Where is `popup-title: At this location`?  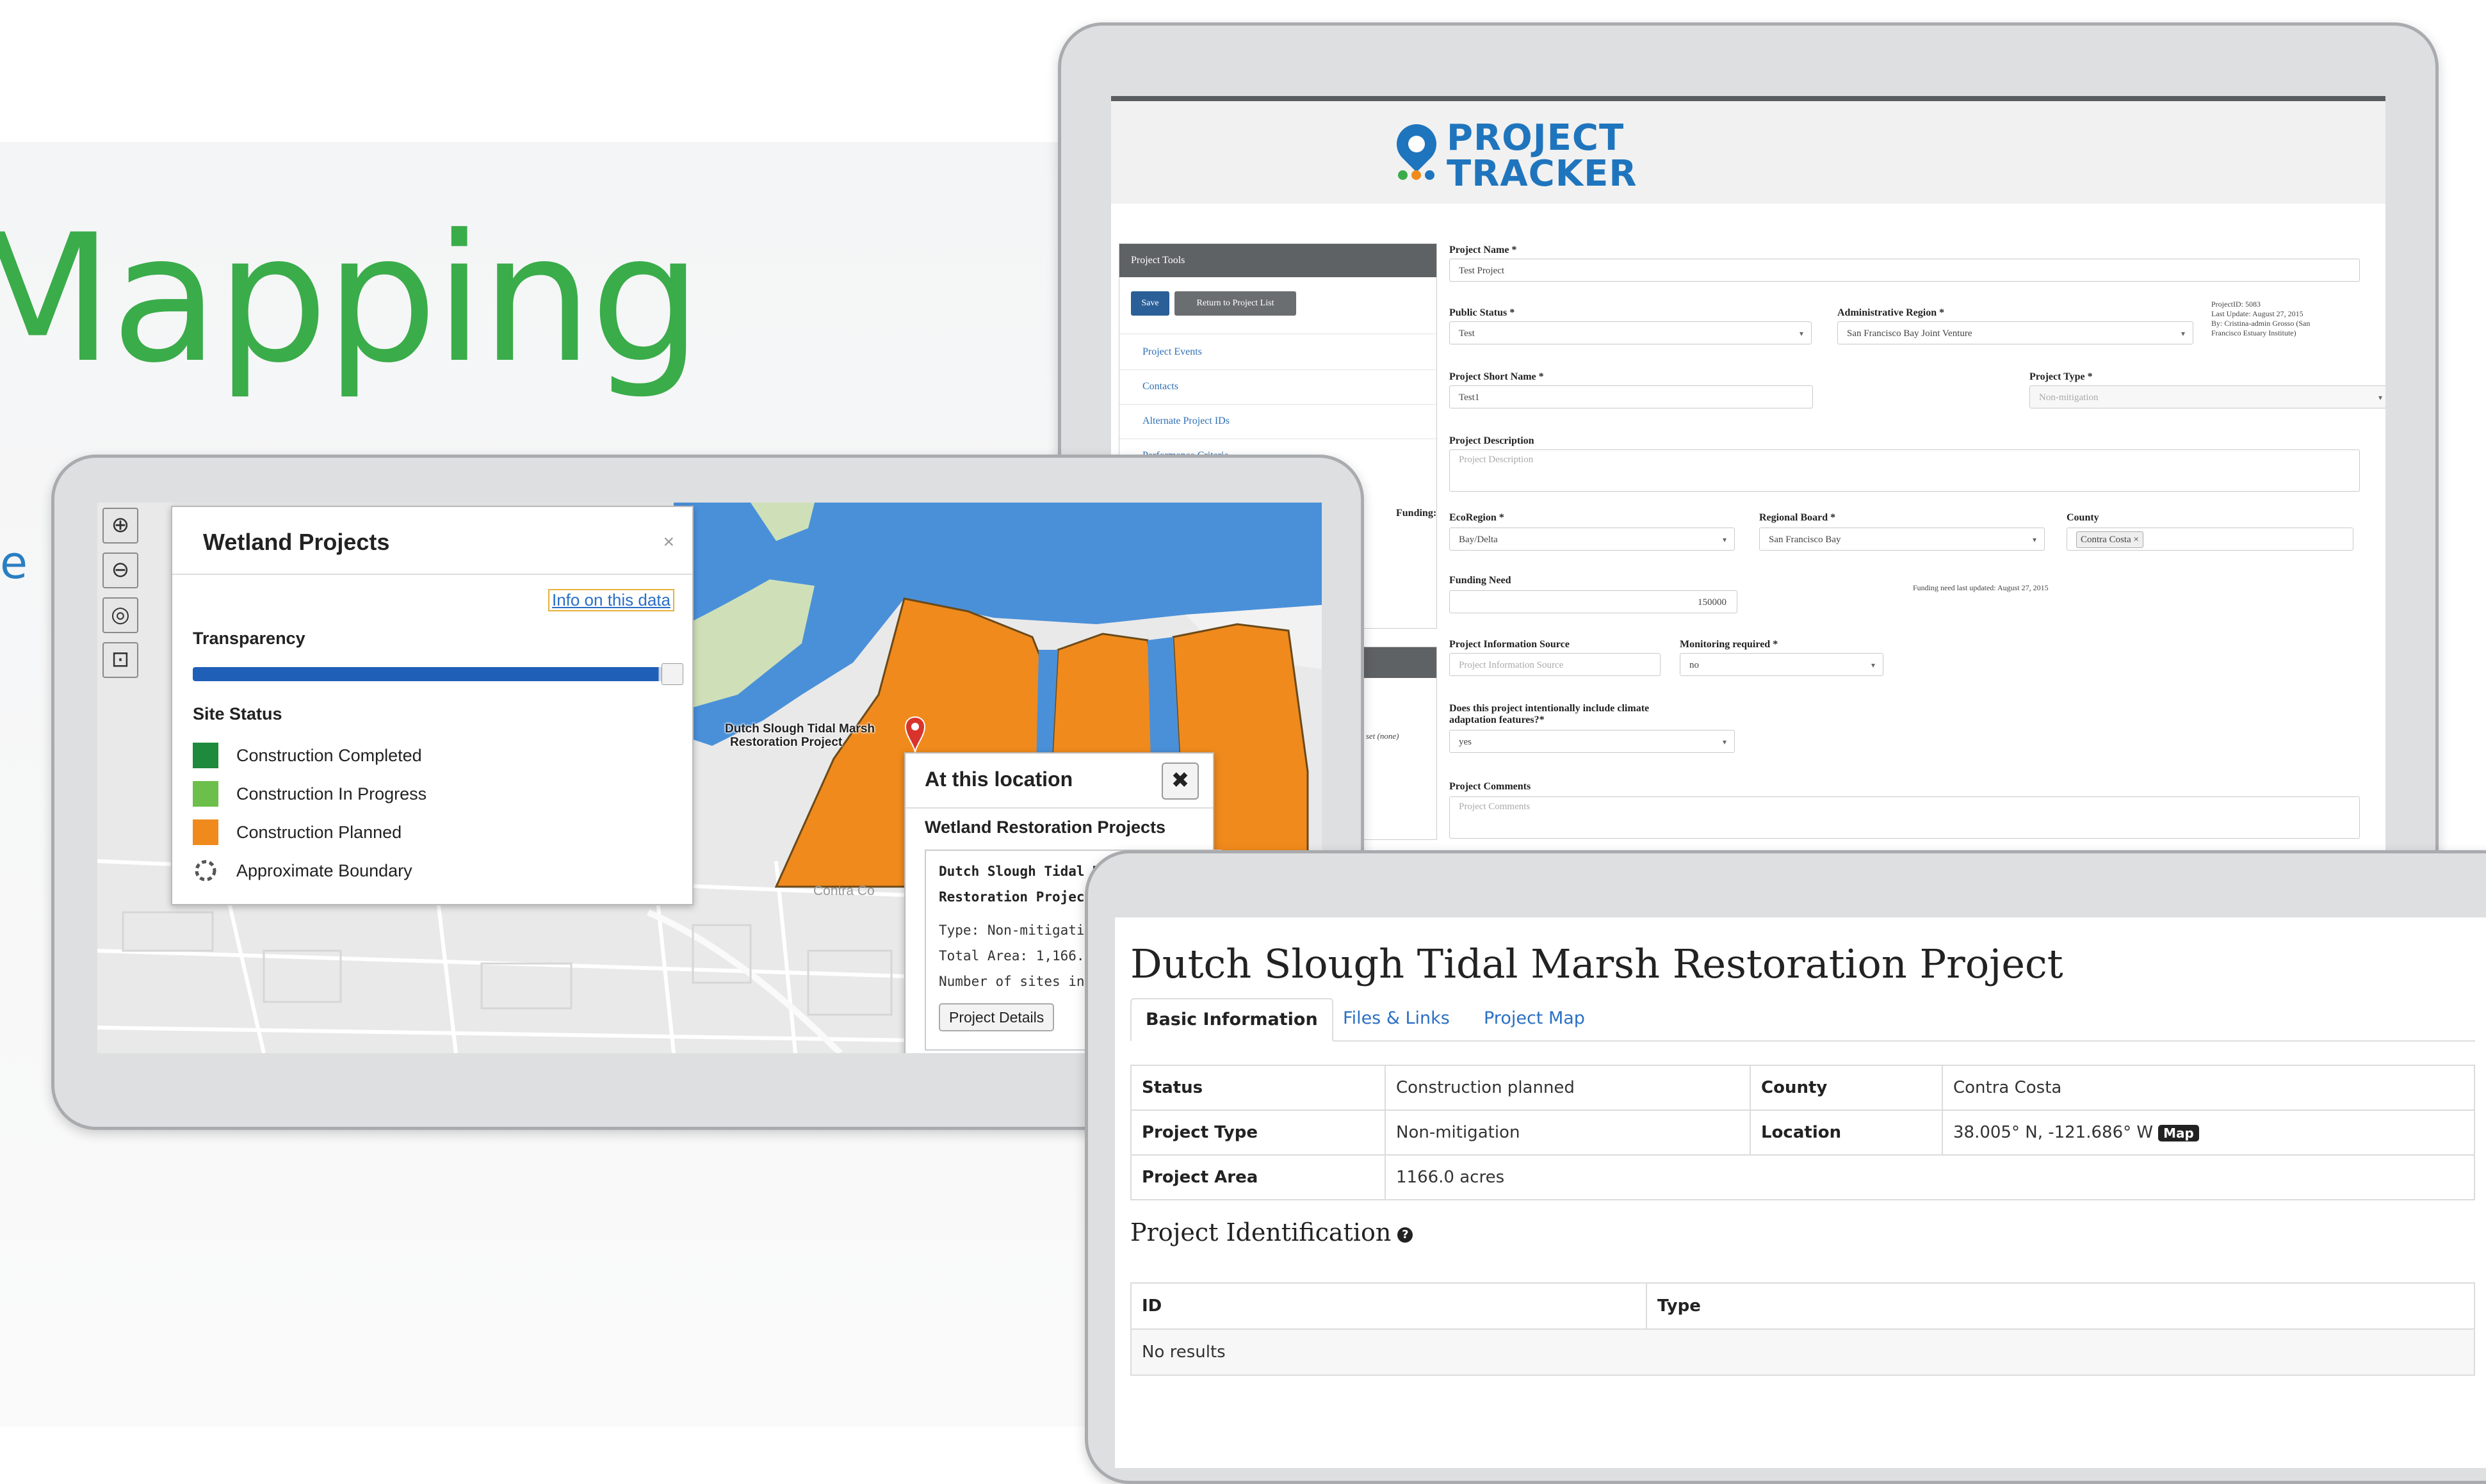 popup-title: At this location is located at coordinates (999, 780).